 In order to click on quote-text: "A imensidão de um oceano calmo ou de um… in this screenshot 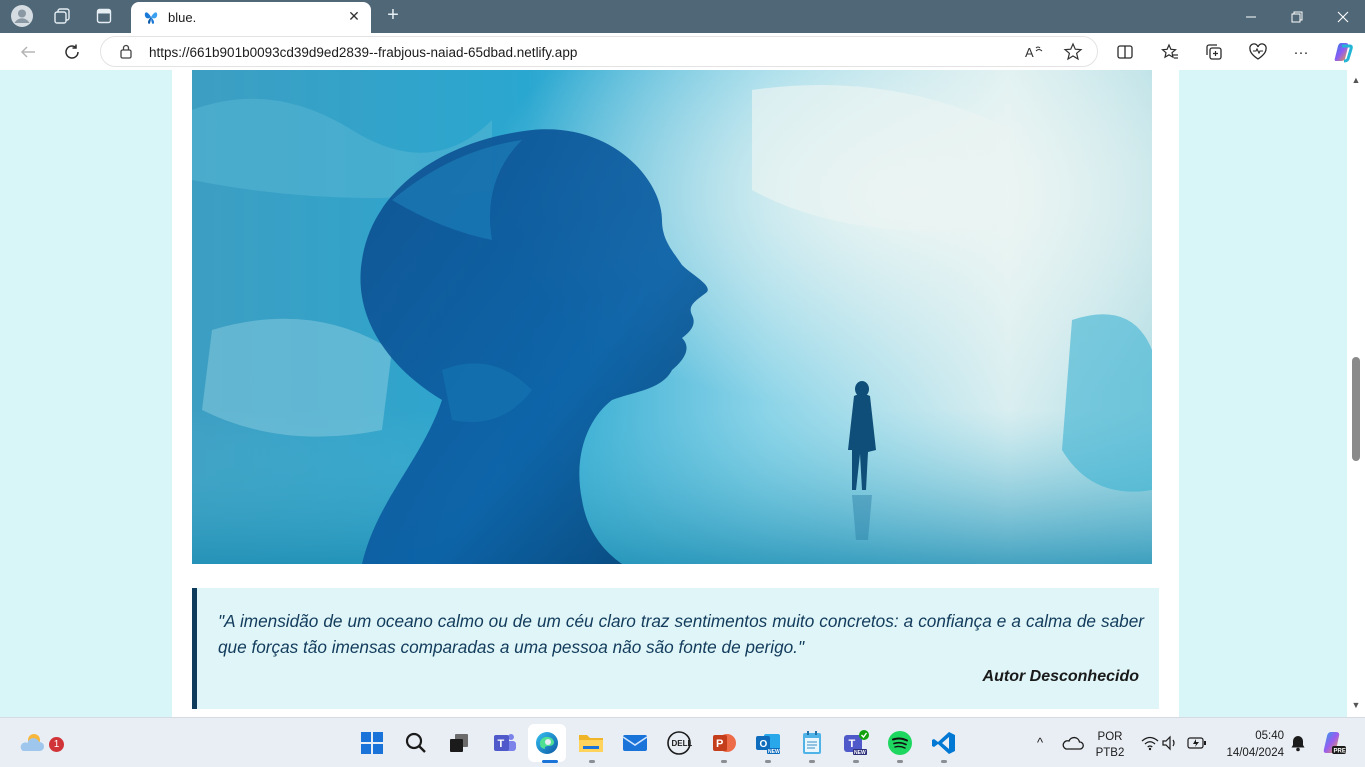, I will do `click(681, 634)`.